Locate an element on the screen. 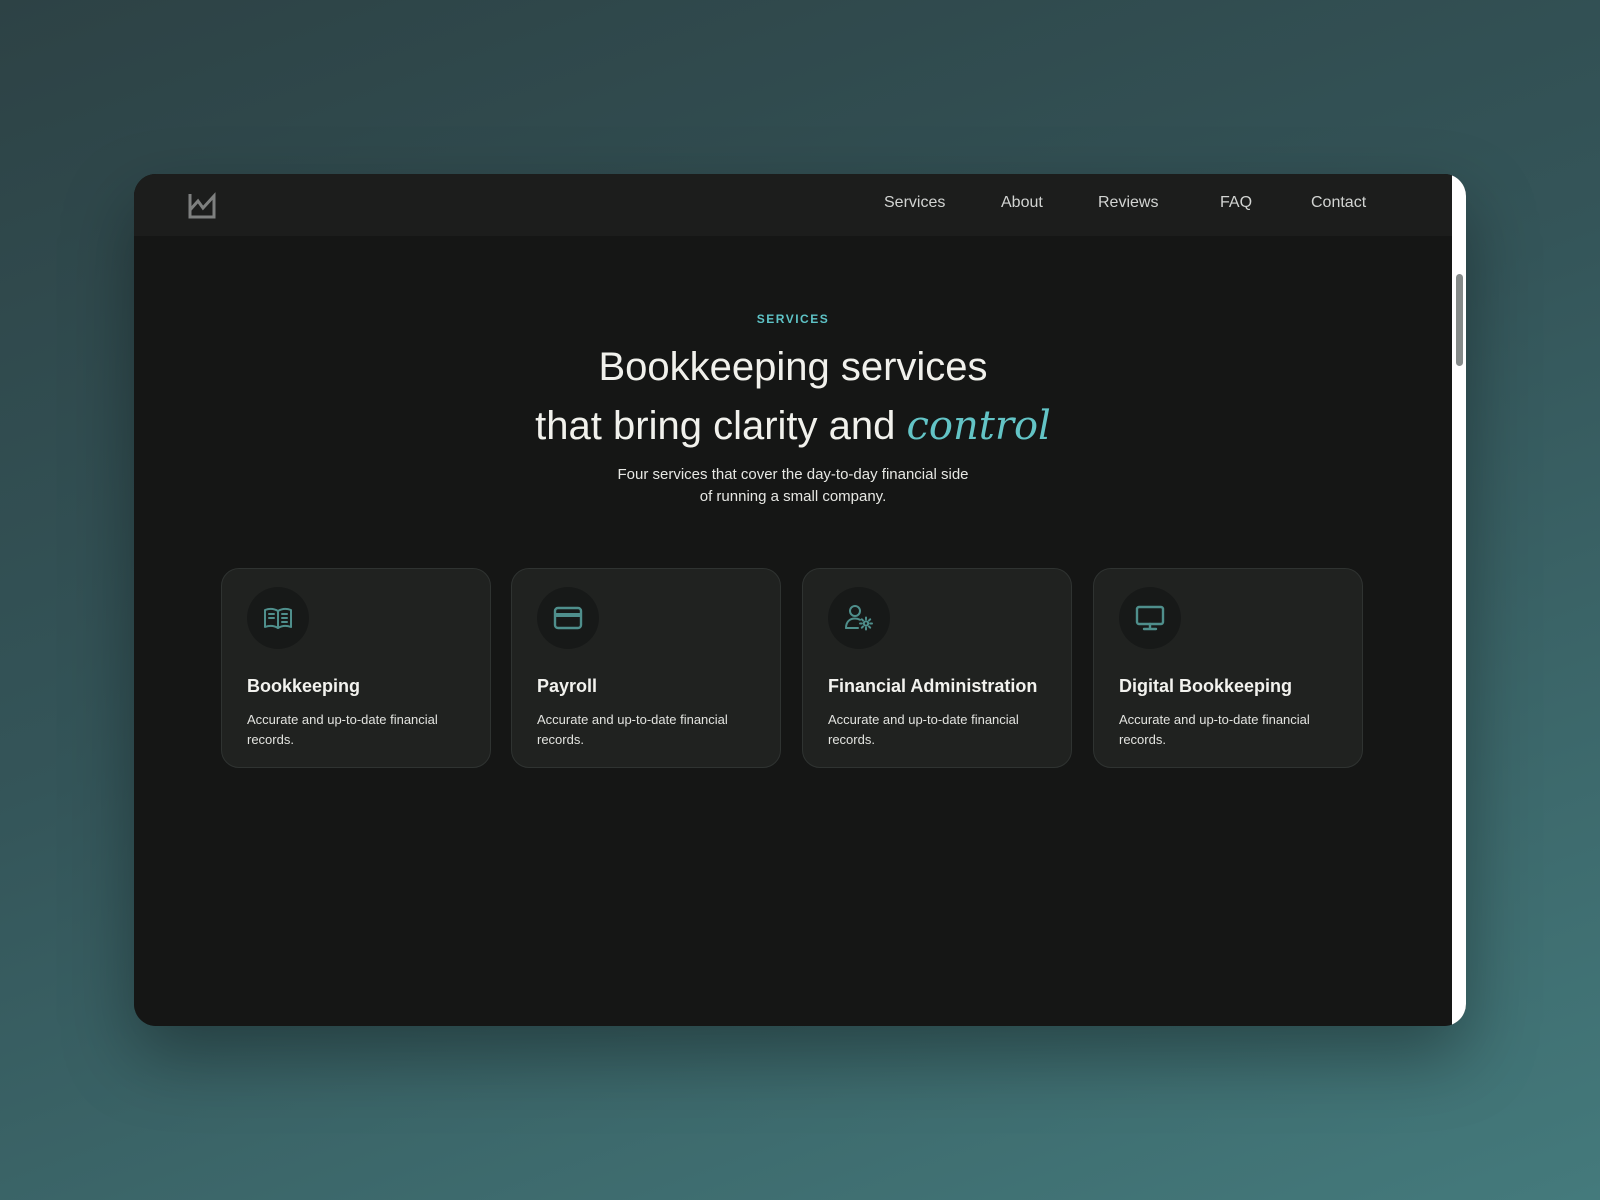 The image size is (1600, 1200). nav-link-faq: FAQ is located at coordinates (1236, 203).